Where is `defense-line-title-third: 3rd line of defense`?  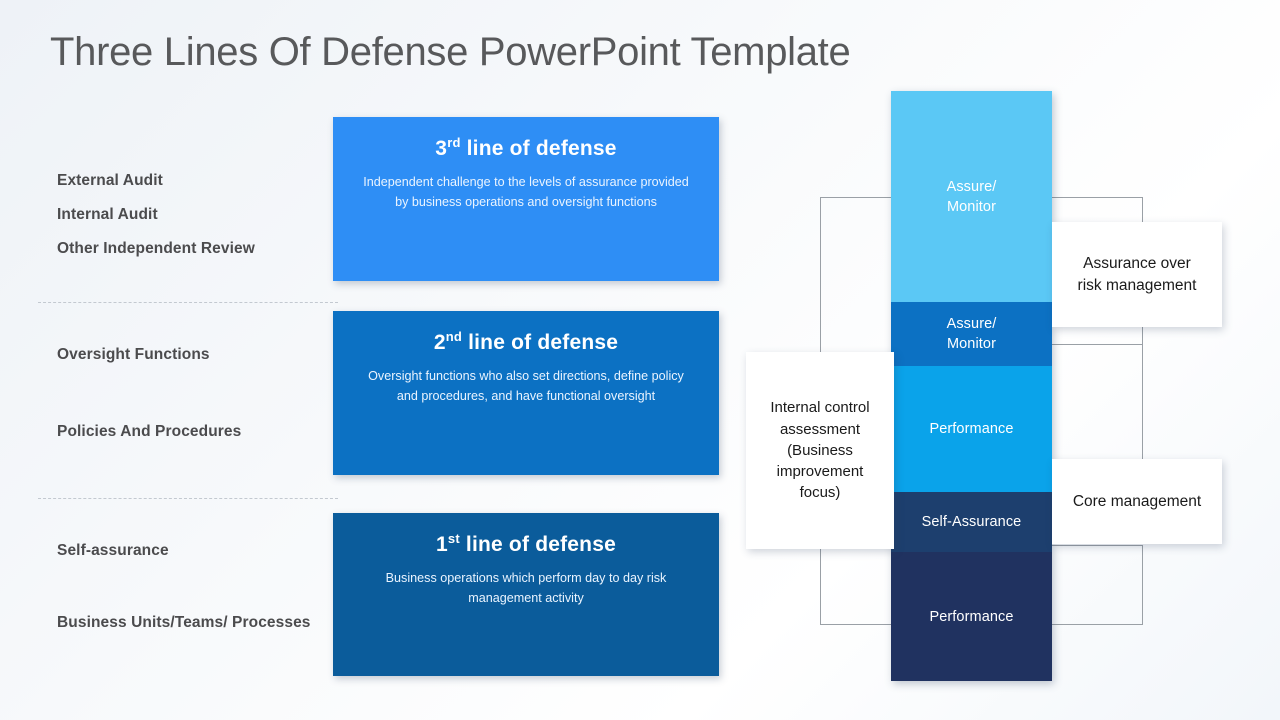 defense-line-title-third: 3rd line of defense is located at coordinates (526, 147).